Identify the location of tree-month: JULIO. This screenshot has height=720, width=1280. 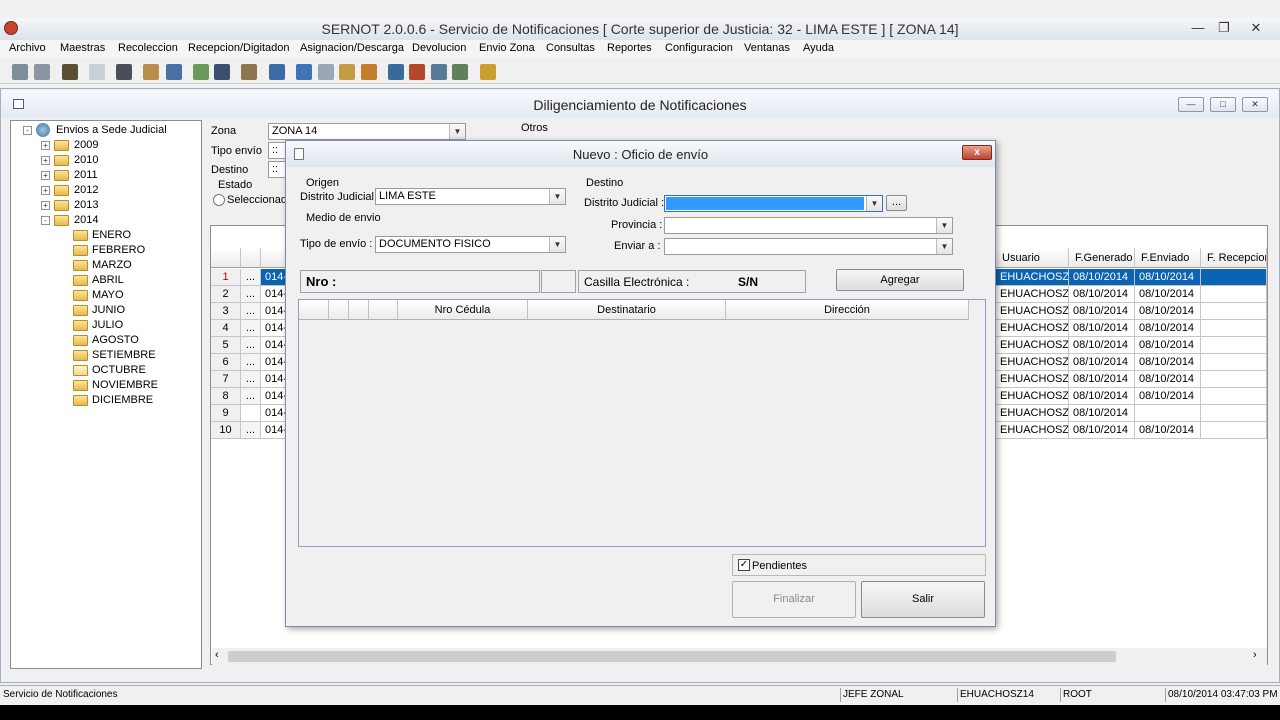
(107, 325).